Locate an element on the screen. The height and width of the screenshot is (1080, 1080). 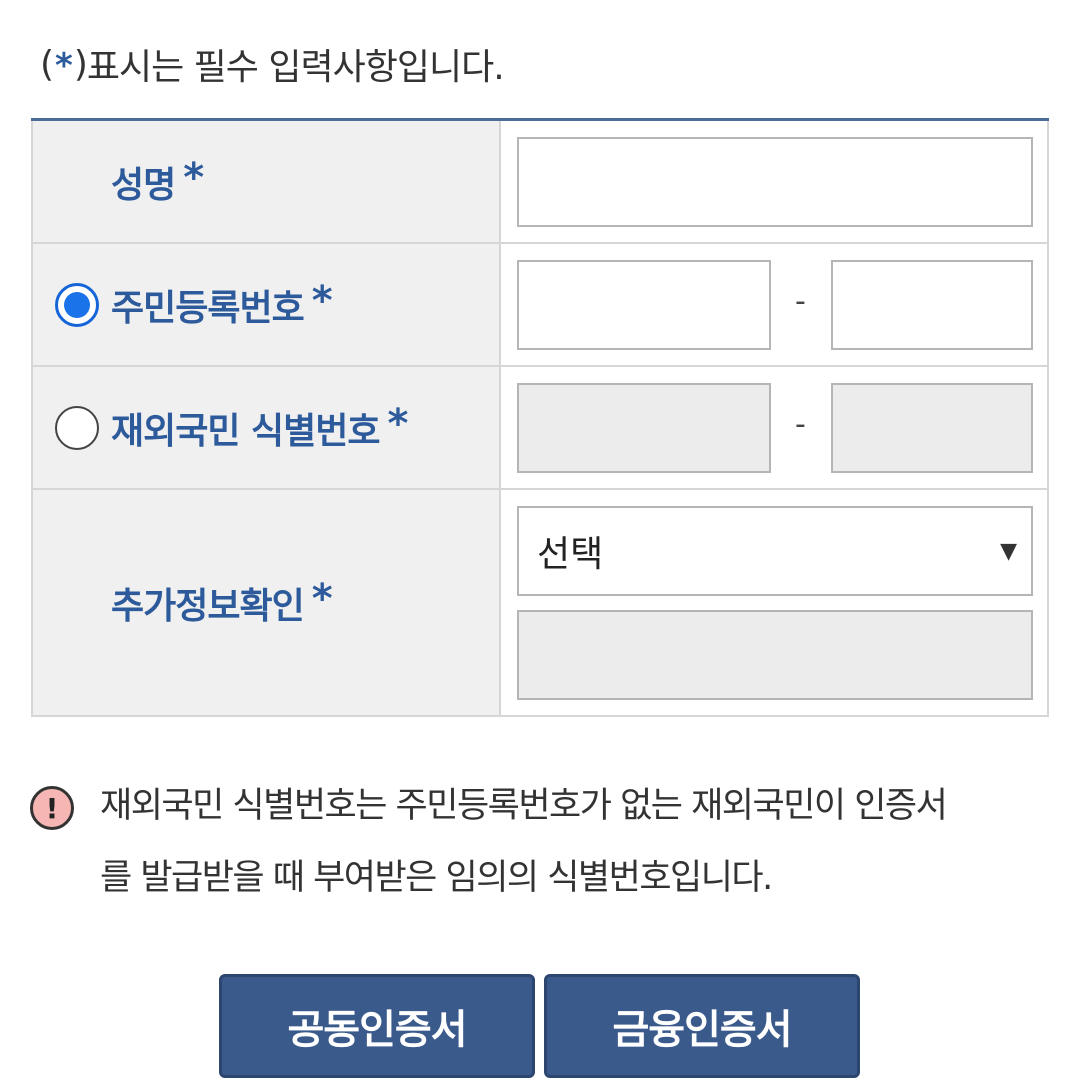
name-label-text: 성명 is located at coordinates (143, 185).